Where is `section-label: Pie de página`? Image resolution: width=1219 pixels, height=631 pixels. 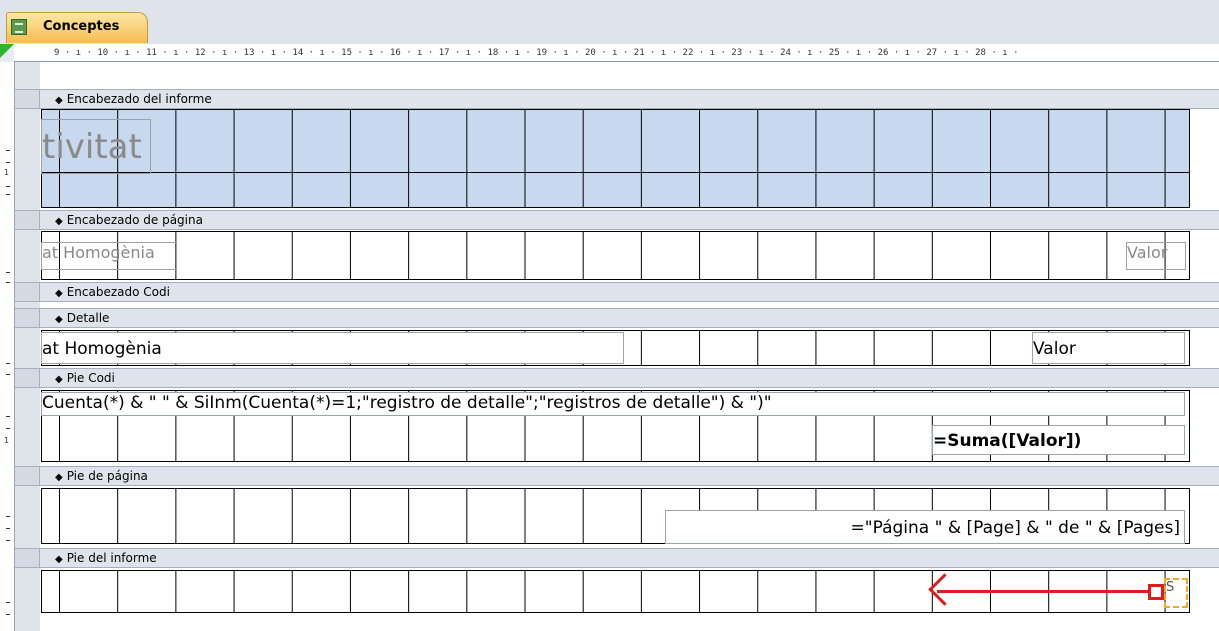
section-label: Pie de página is located at coordinates (107, 476).